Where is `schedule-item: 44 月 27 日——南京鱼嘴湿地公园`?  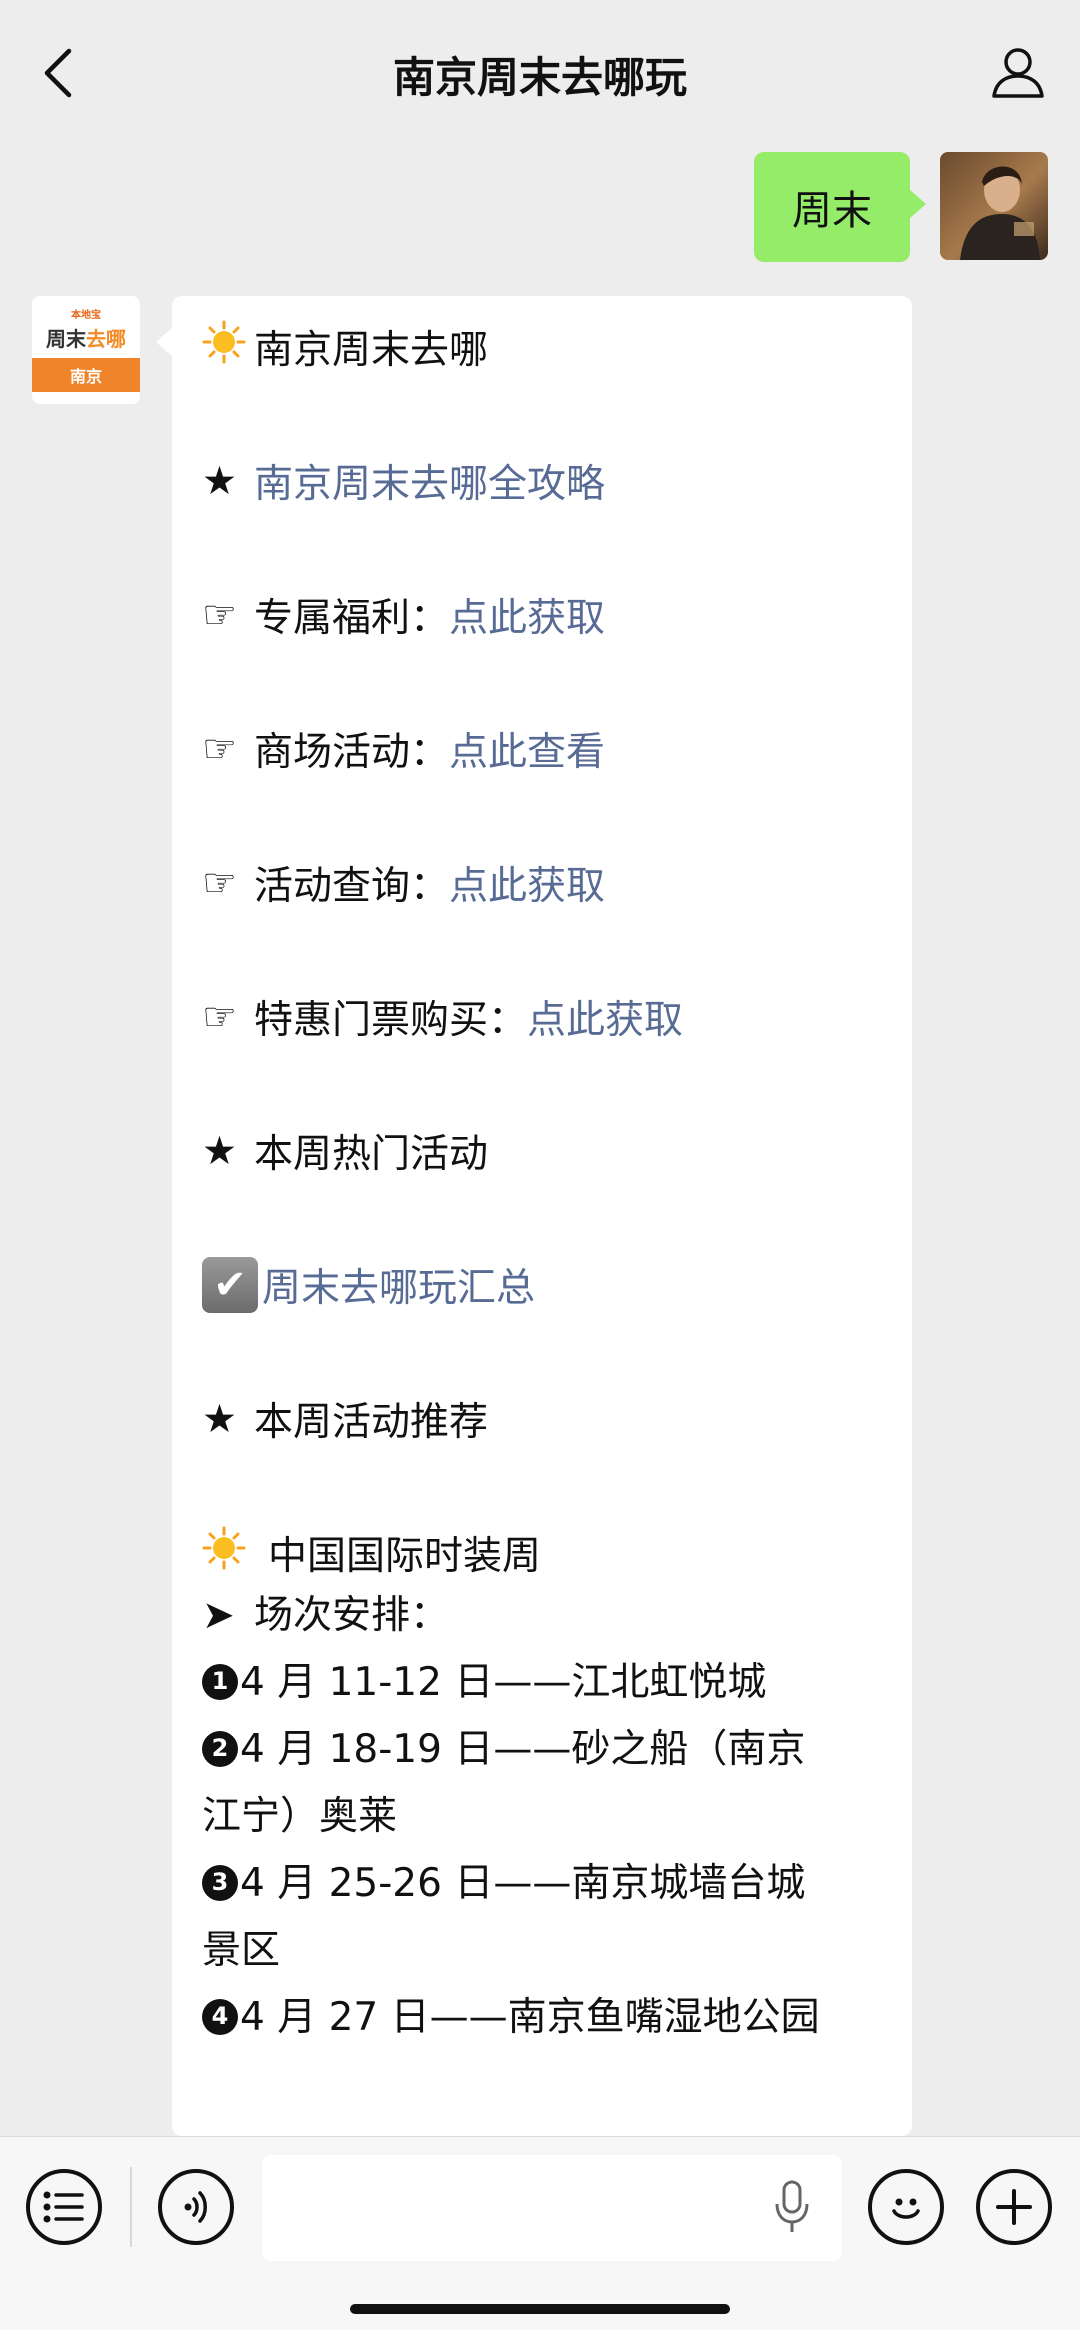
schedule-item: 44 月 27 日——南京鱼嘴湿地公园 is located at coordinates (542, 2017).